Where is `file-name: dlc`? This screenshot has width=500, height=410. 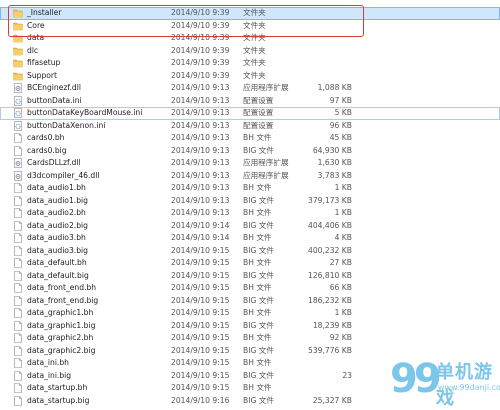 file-name: dlc is located at coordinates (33, 50).